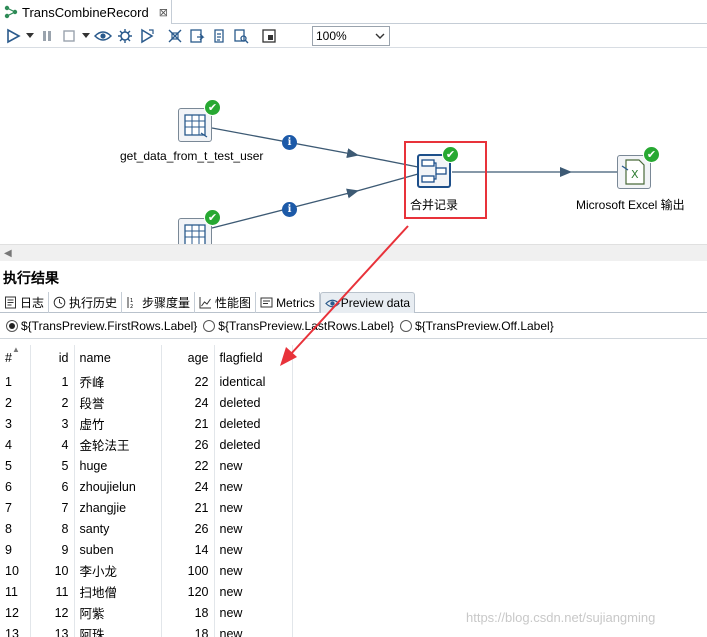 This screenshot has height=637, width=707. What do you see at coordinates (8, 253) in the screenshot?
I see `scroll-left-icon: ◀` at bounding box center [8, 253].